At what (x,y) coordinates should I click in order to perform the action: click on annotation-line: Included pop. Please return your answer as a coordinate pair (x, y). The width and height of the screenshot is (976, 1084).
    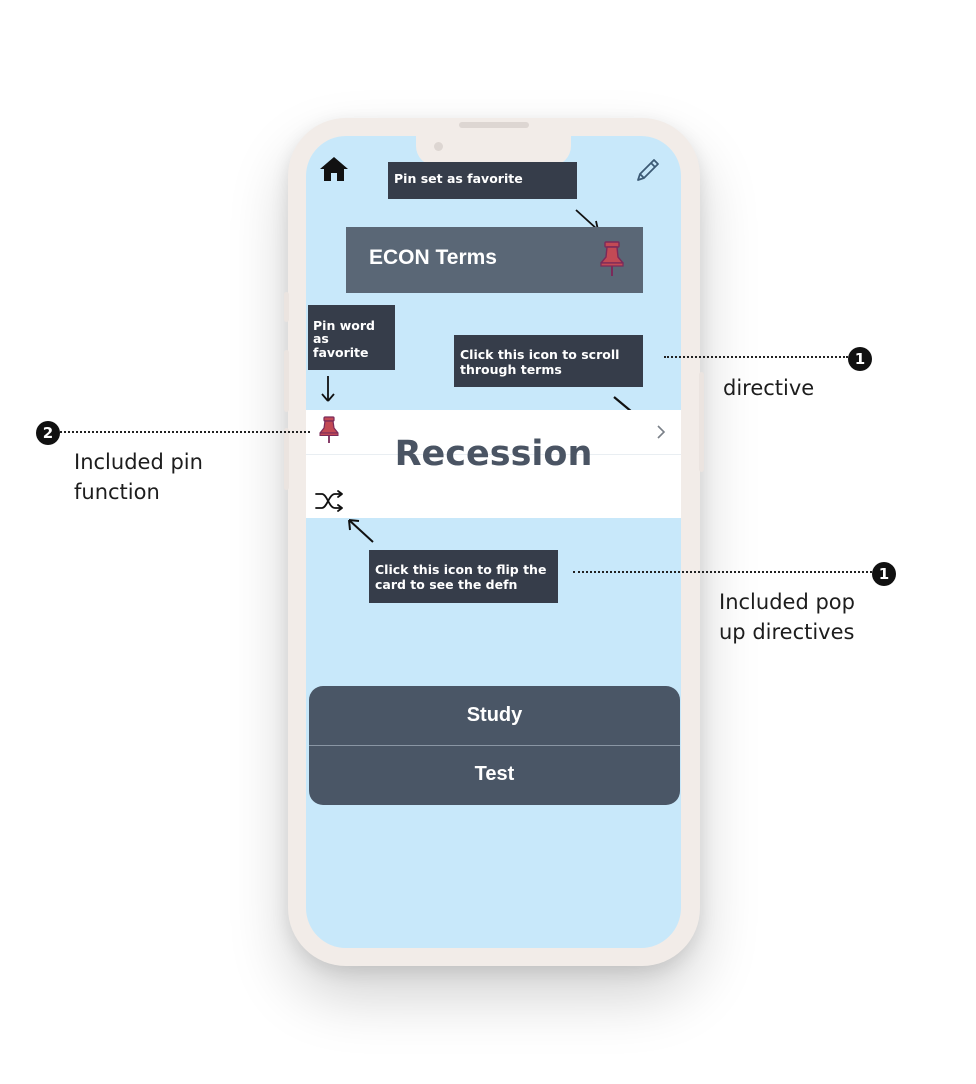
    Looking at the image, I should click on (787, 602).